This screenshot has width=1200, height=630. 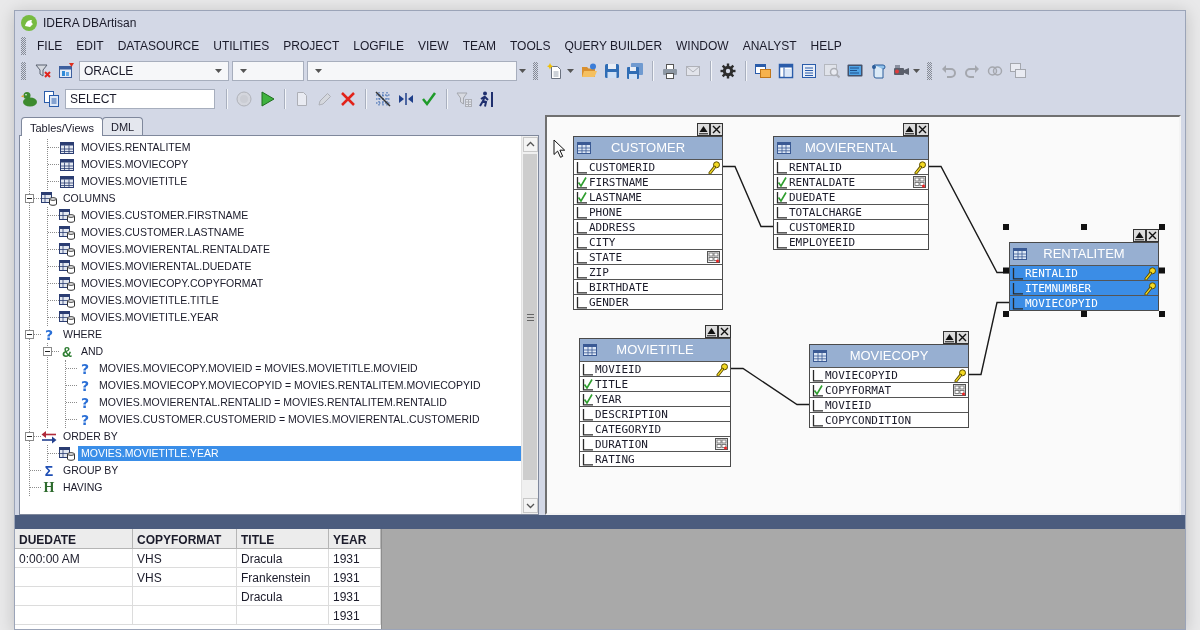 I want to click on scroll-down-icon, so click(x=530, y=505).